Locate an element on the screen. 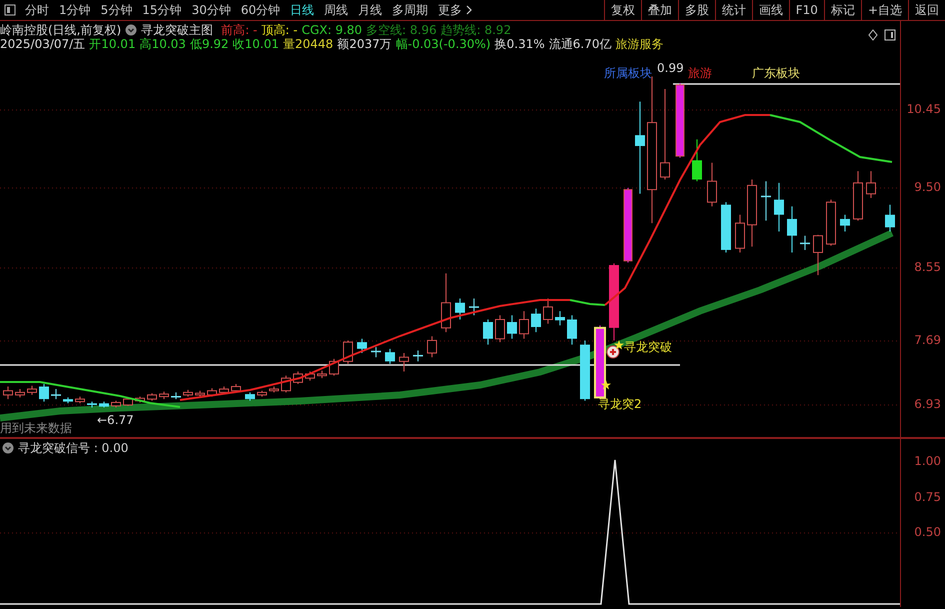  period-tab: 60分钟 is located at coordinates (261, 10).